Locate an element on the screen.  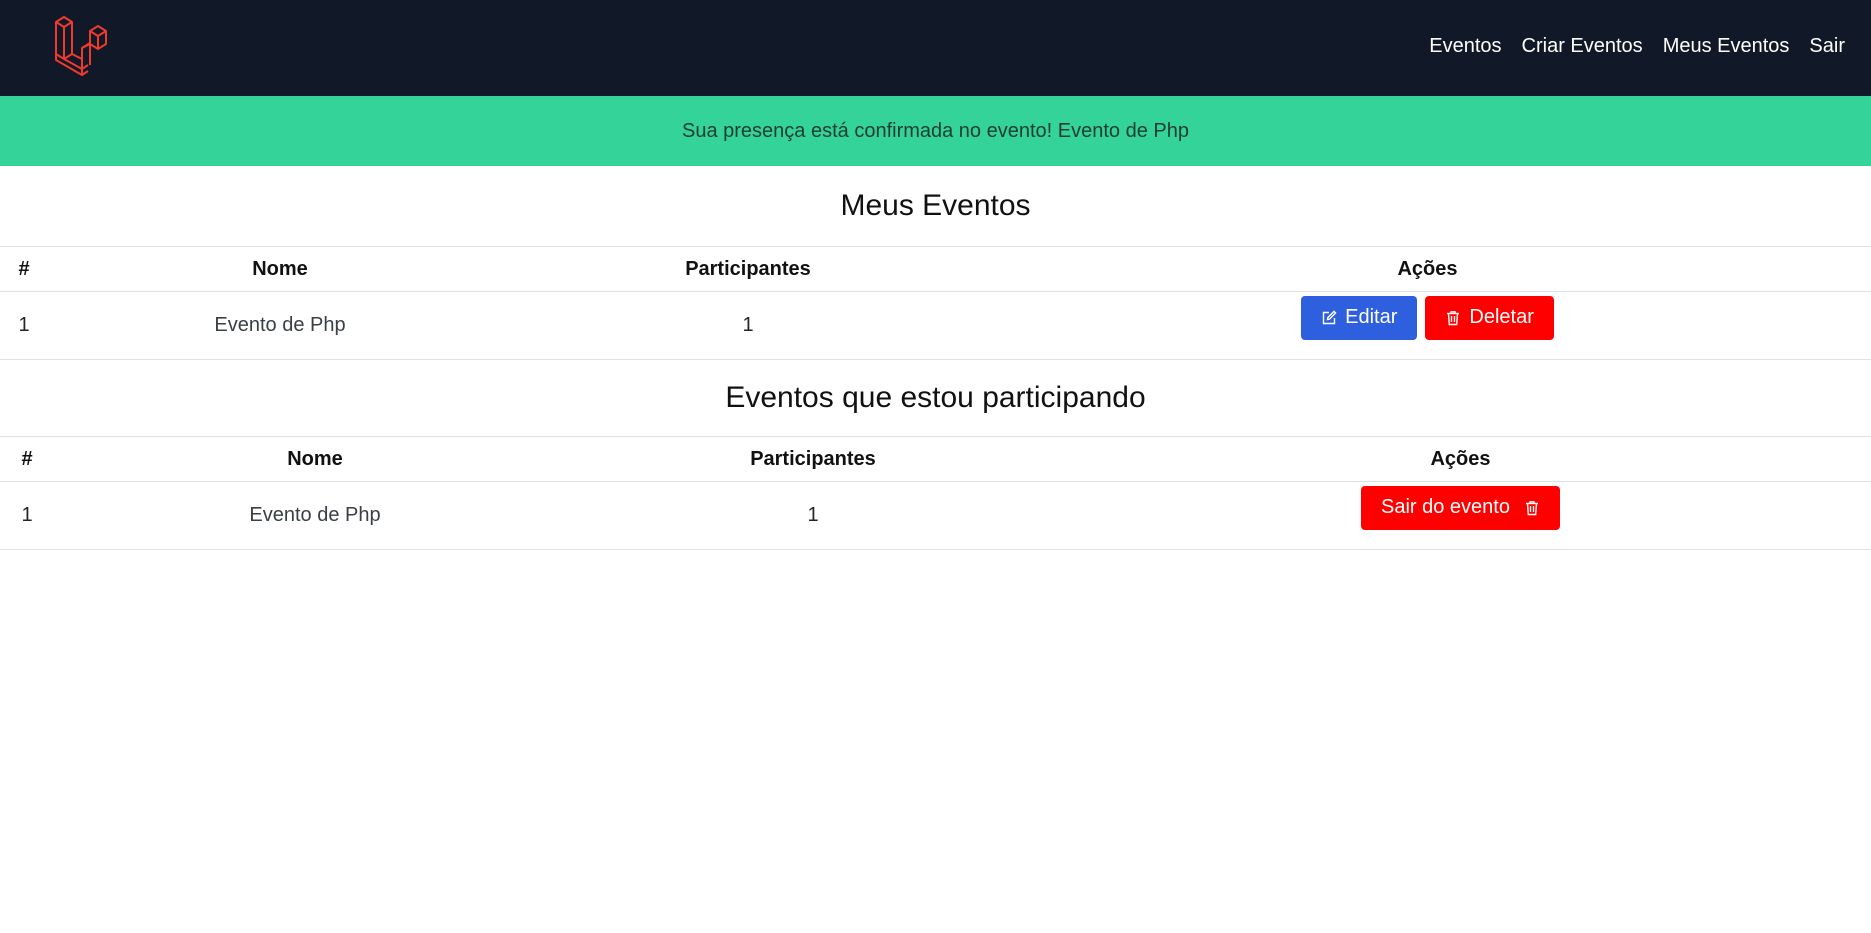
my-events-title: Meus Eventos is located at coordinates (935, 206).